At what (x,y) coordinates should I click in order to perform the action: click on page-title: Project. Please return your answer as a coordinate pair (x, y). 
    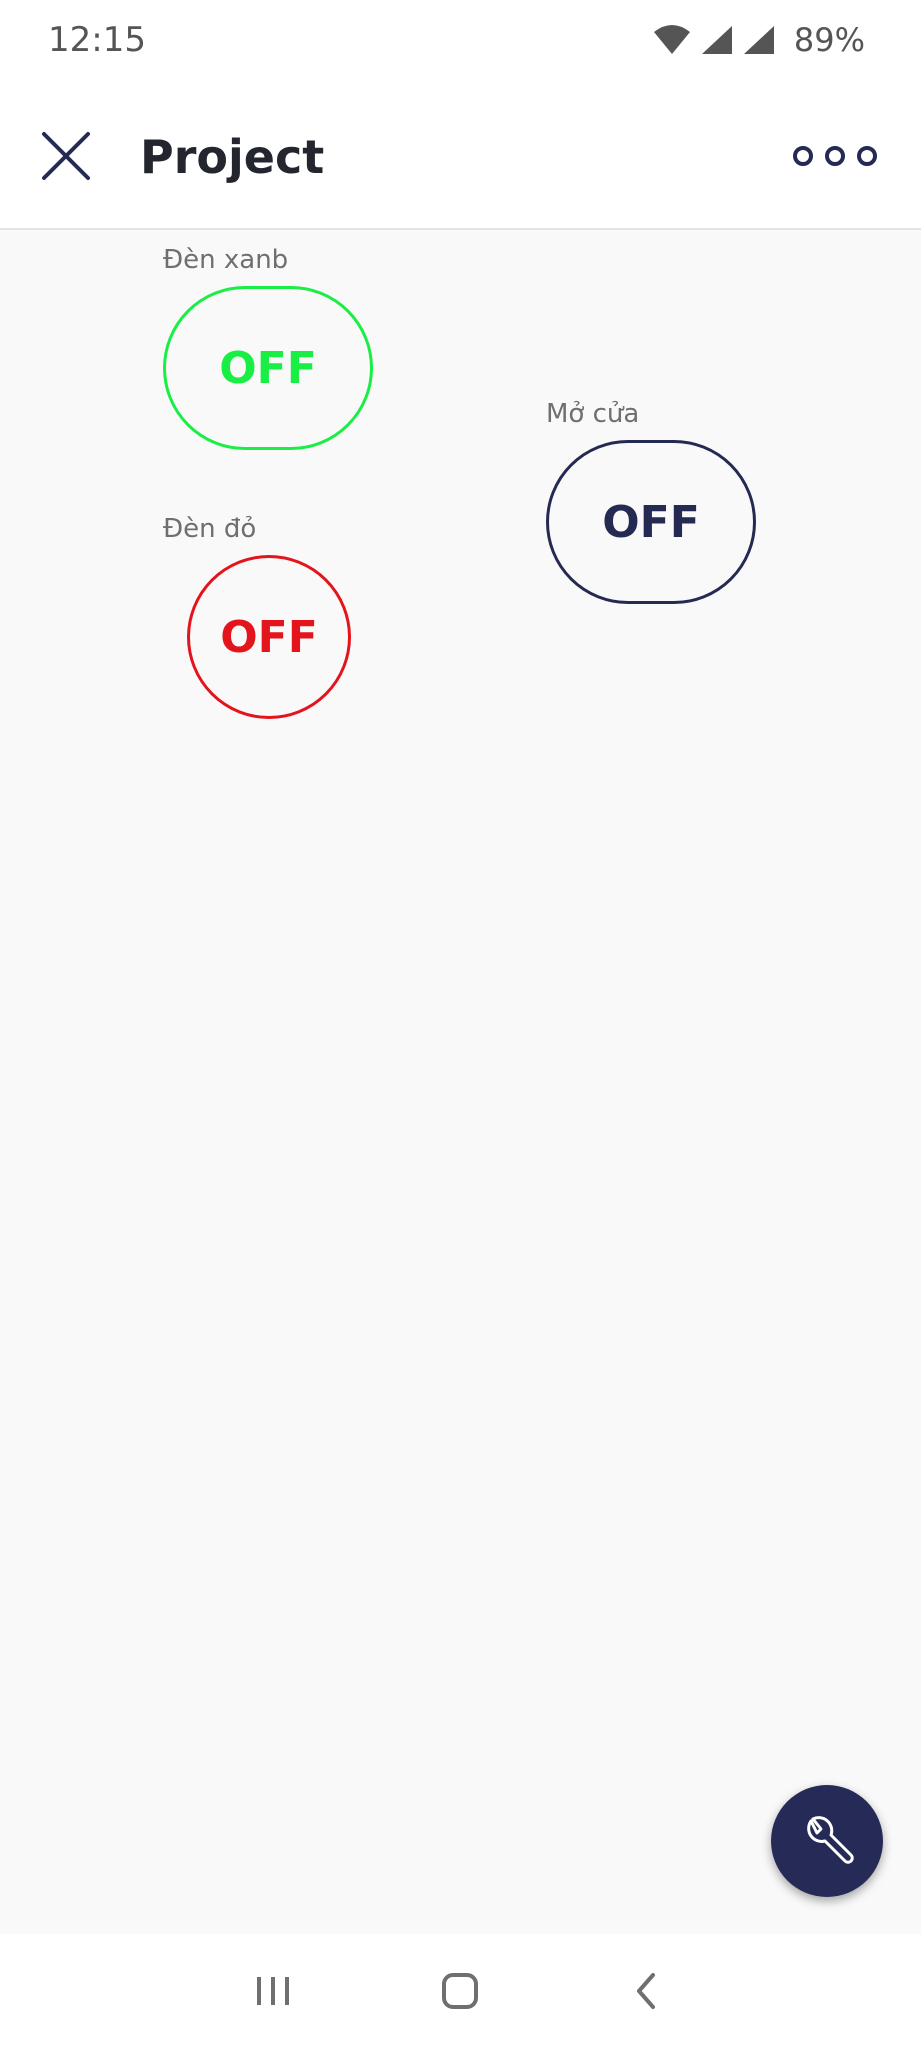
    Looking at the image, I should click on (232, 157).